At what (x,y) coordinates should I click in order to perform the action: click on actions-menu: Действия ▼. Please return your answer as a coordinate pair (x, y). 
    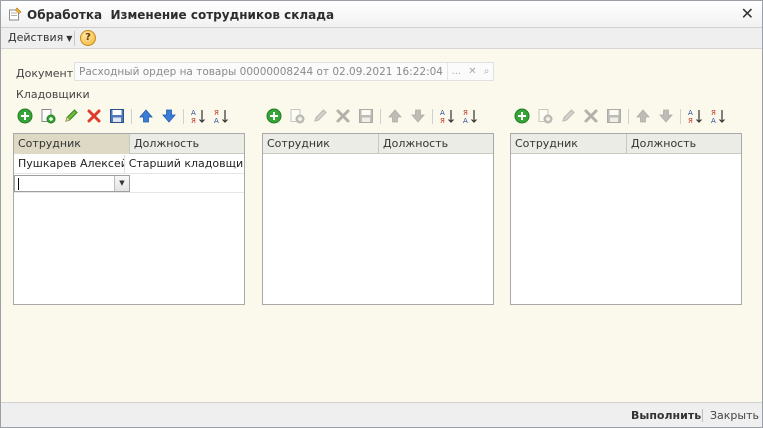
    Looking at the image, I should click on (40, 37).